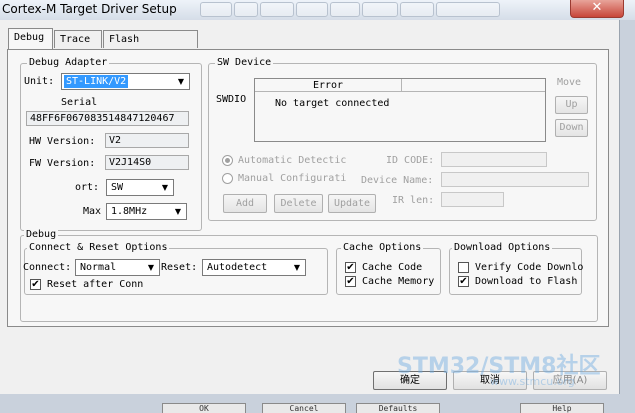 This screenshot has height=413, width=635. I want to click on add-button: Add, so click(245, 203).